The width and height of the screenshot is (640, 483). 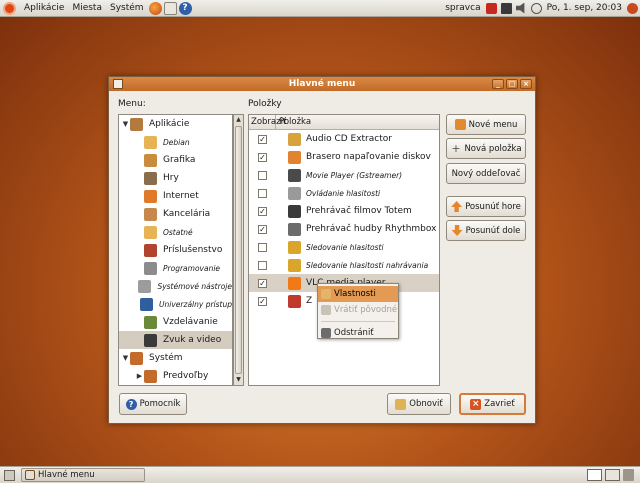 I want to click on close-label: Zavrieť, so click(x=499, y=404).